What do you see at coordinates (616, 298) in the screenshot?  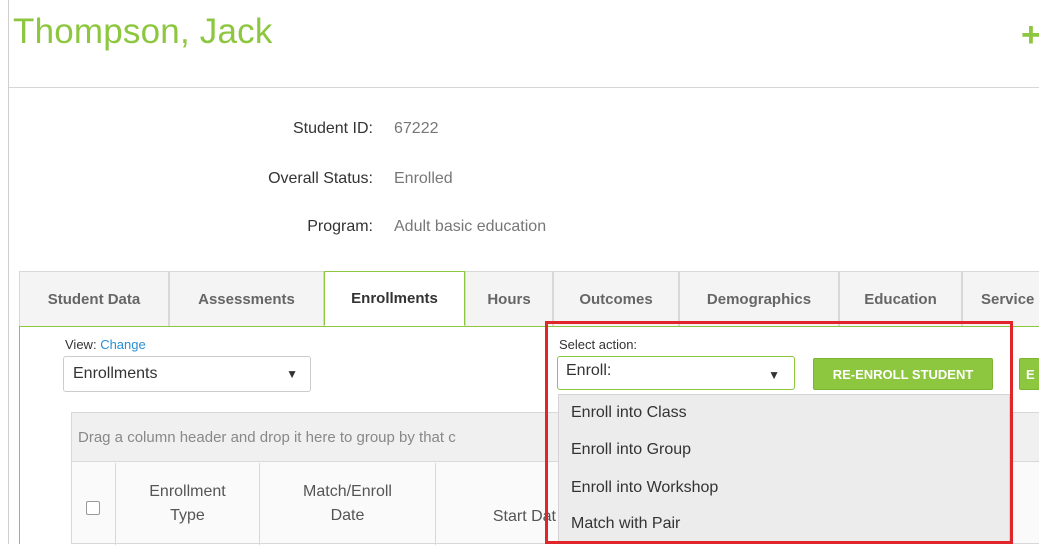 I see `tab-outcomes: Outcomes` at bounding box center [616, 298].